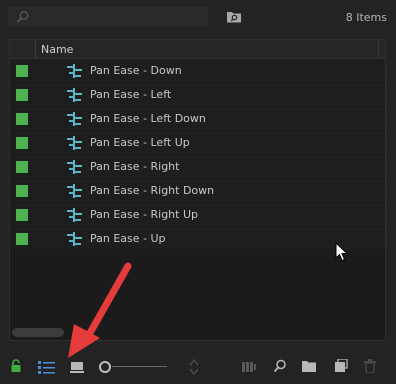  I want to click on find-icon, so click(280, 366).